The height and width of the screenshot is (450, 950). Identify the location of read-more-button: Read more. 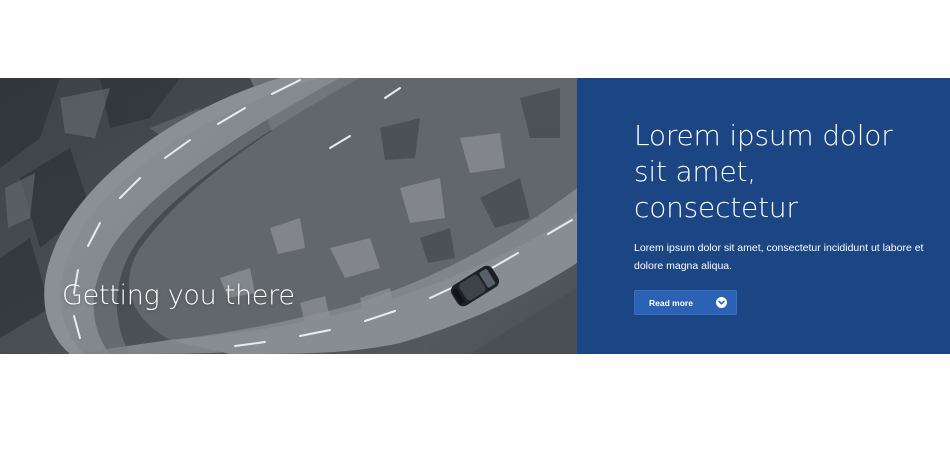
(685, 302).